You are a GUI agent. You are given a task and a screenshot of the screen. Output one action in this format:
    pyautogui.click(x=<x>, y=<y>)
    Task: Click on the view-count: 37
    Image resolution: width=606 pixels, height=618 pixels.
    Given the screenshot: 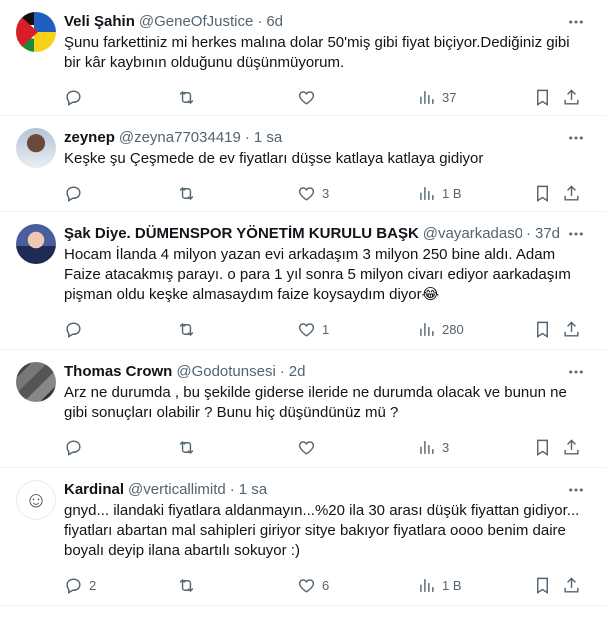 What is the action you would take?
    pyautogui.click(x=449, y=97)
    